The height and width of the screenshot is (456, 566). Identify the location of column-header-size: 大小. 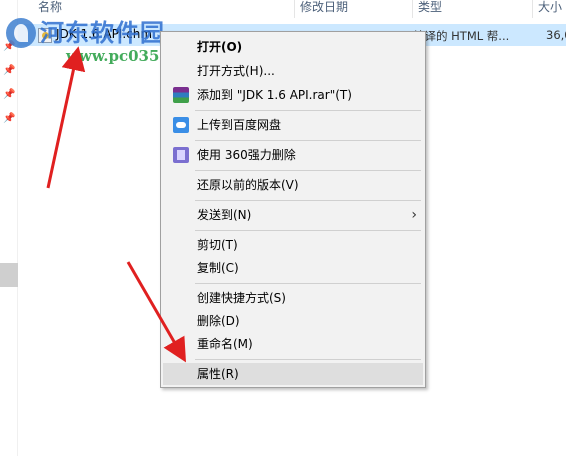
(550, 9).